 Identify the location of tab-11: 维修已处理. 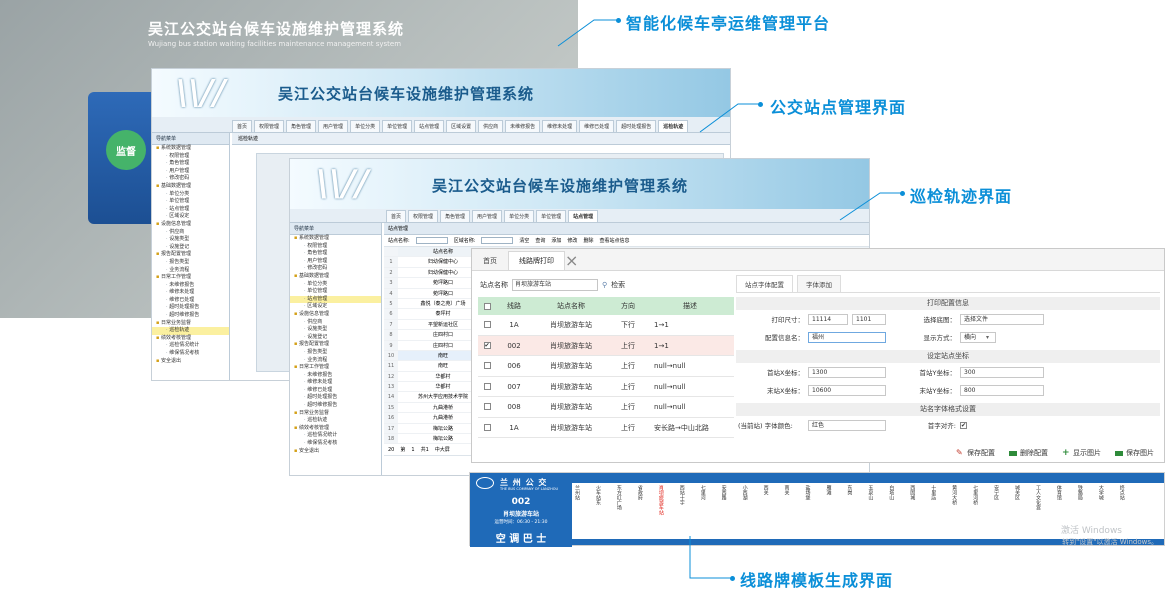
(597, 126).